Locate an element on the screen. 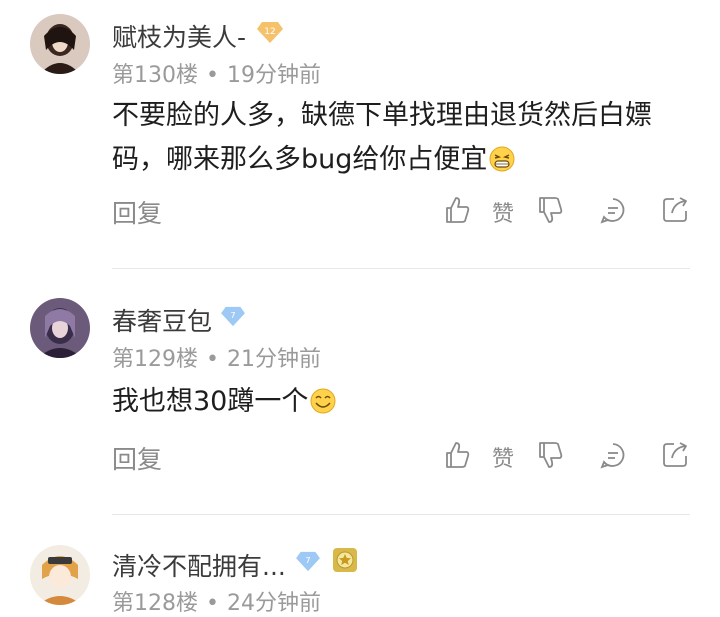 The height and width of the screenshot is (617, 720). timestamp: 24分钟前 is located at coordinates (273, 603).